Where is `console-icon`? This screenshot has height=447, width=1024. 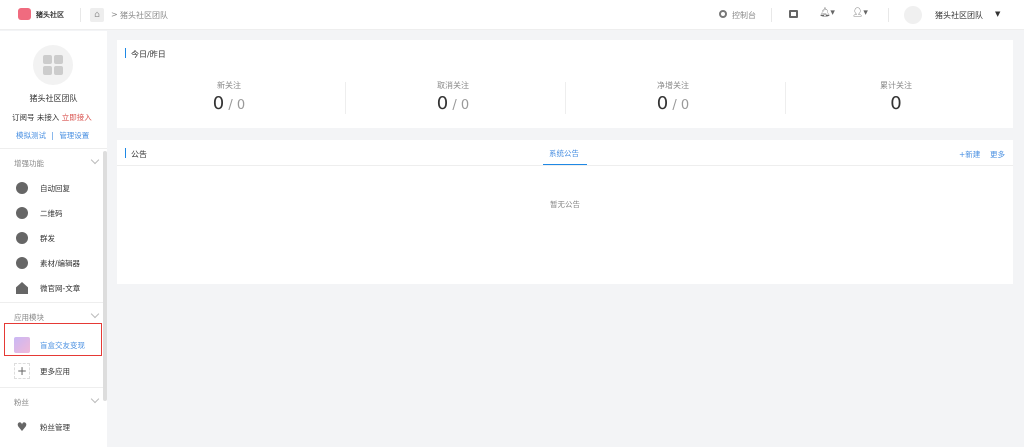 console-icon is located at coordinates (723, 14).